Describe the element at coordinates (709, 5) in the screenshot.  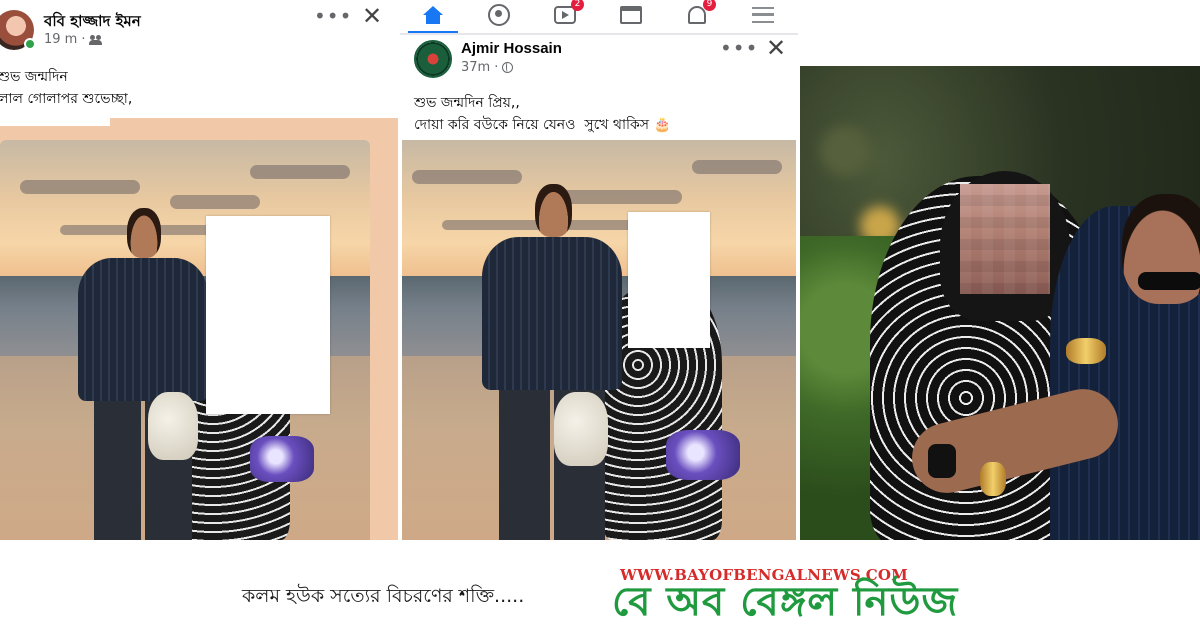
I see `notifications-badge: 9` at that location.